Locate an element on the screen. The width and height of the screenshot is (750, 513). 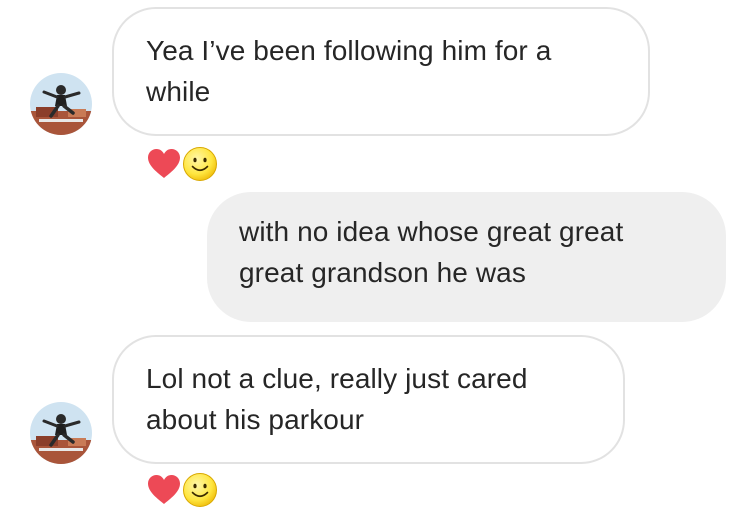
message-text-line: about his parkour is located at coordinates (255, 419).